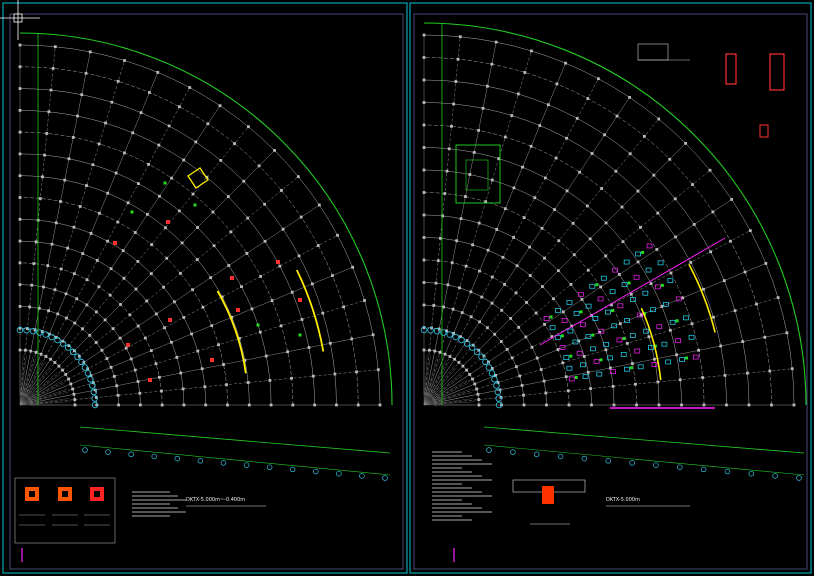 The width and height of the screenshot is (814, 576). Describe the element at coordinates (576, 377) in the screenshot. I see `structural-tag` at that location.